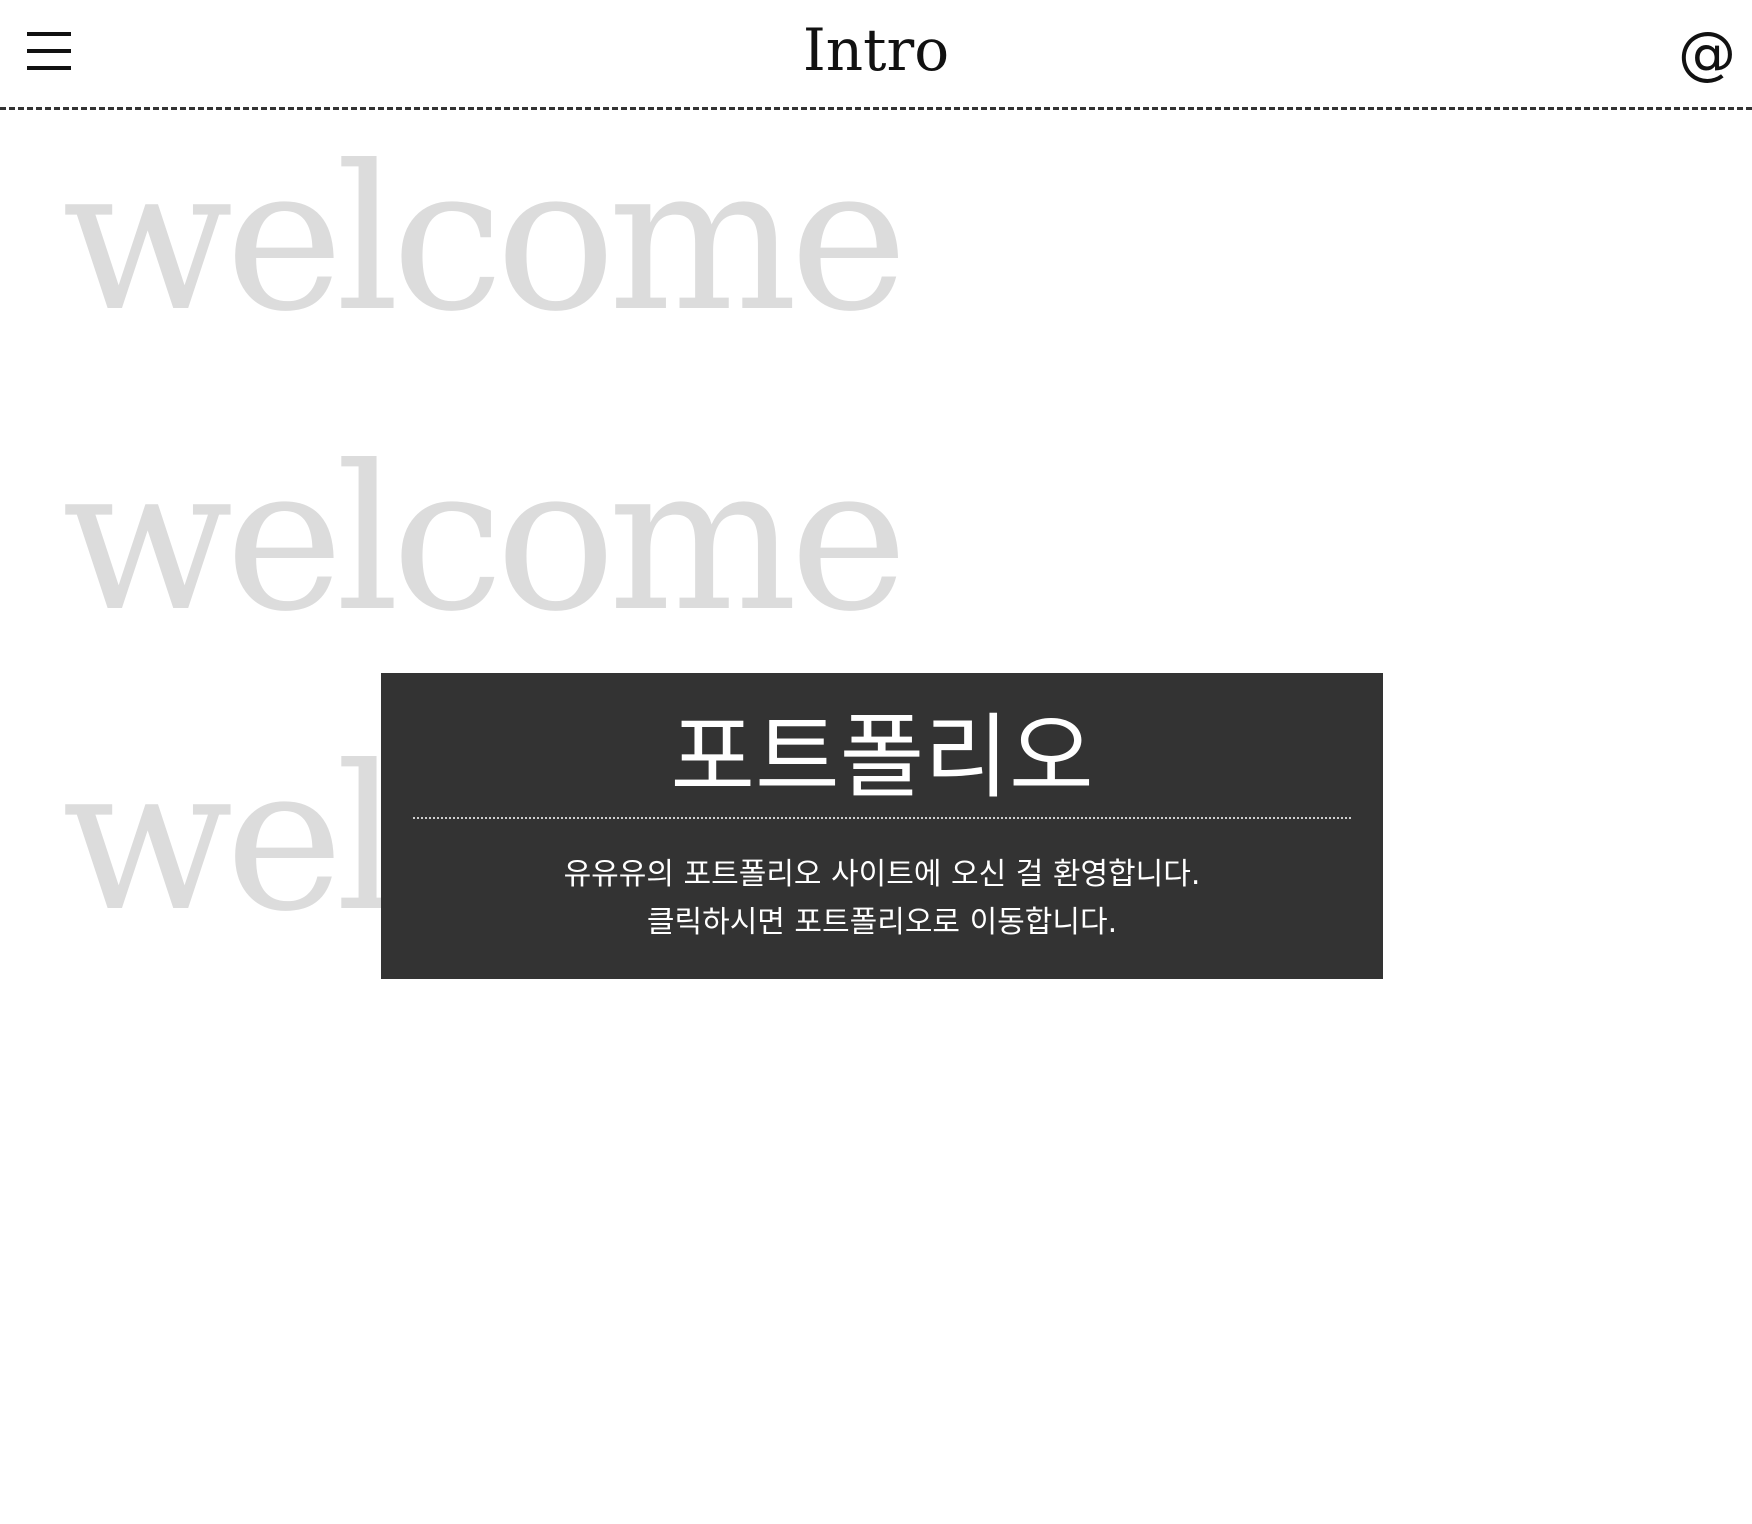  Describe the element at coordinates (882, 874) in the screenshot. I see `popup-welcome-text: 유유유의 포트폴리오 사이트에 오신 걸 환영합니다.` at that location.